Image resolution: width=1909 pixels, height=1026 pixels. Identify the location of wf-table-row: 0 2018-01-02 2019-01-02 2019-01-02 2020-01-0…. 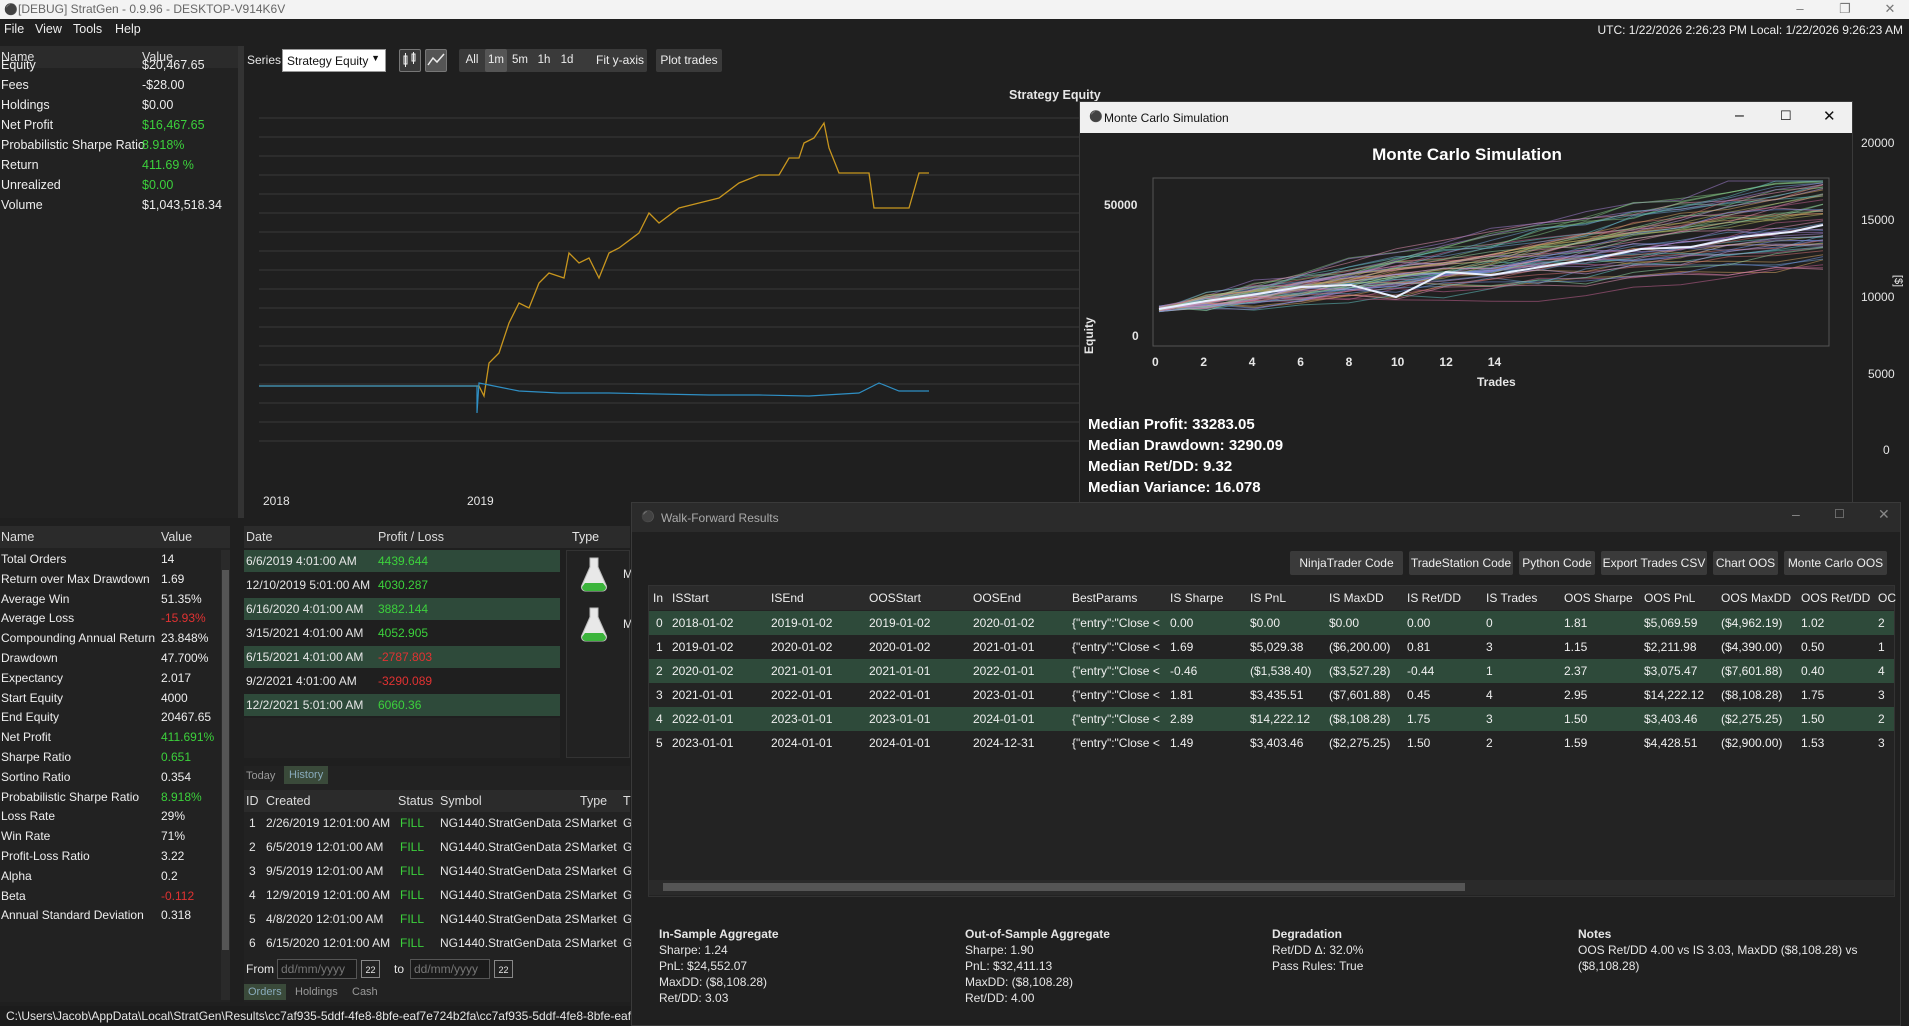
(1271, 623).